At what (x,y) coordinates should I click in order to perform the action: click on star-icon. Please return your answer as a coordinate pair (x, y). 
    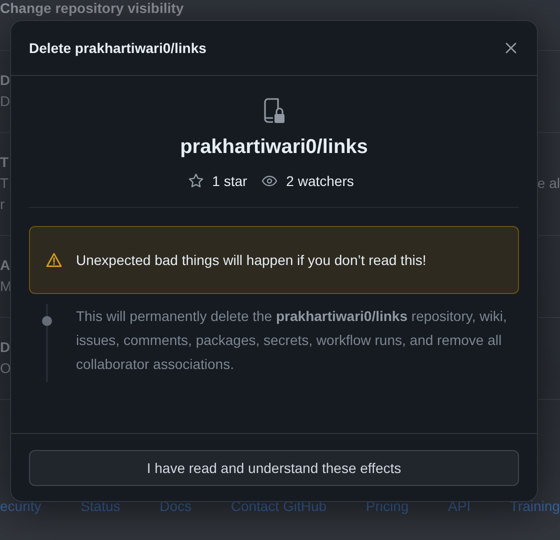
    Looking at the image, I should click on (196, 181).